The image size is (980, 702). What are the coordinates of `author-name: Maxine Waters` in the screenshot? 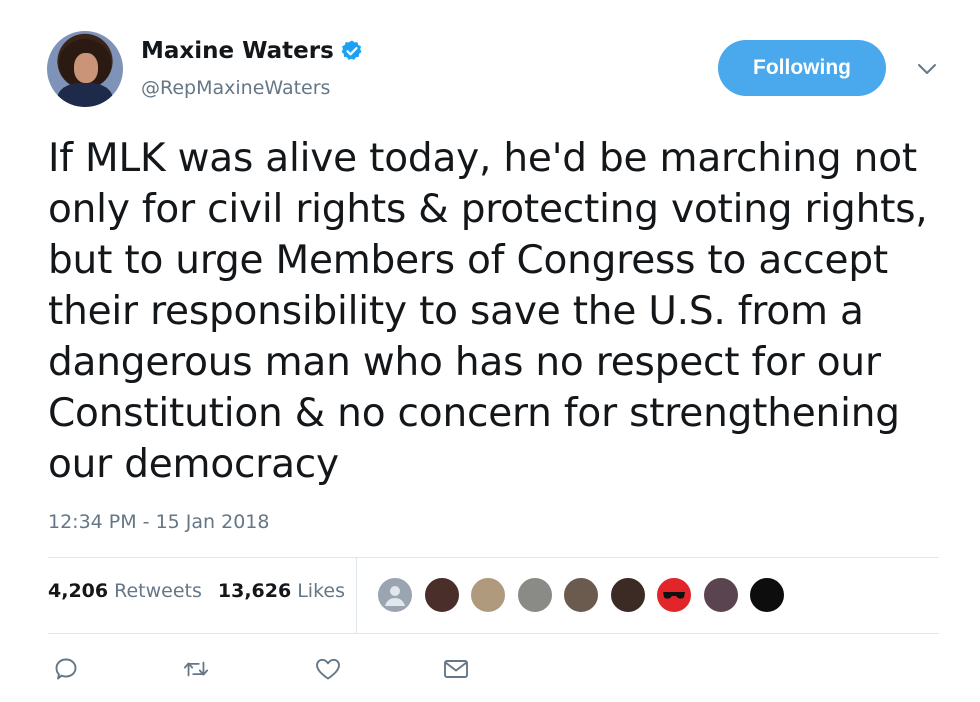 It's located at (237, 51).